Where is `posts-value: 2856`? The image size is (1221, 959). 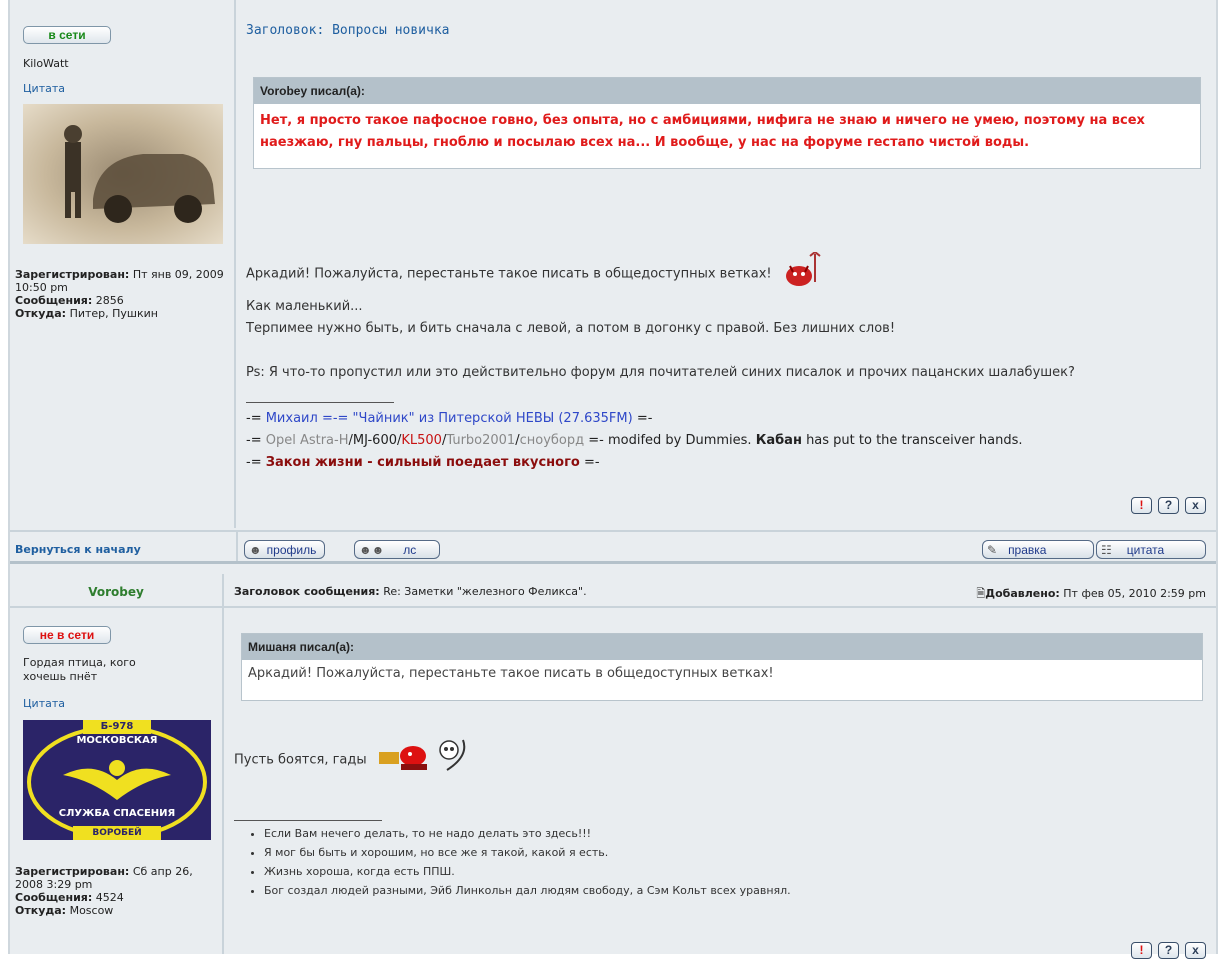
posts-value: 2856 is located at coordinates (109, 300).